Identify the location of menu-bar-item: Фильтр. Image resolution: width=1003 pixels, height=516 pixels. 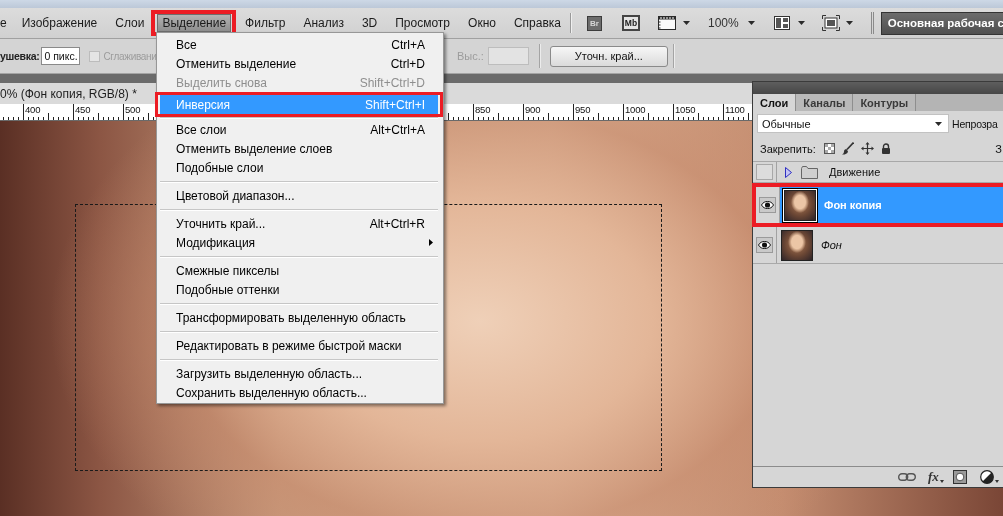
(265, 23).